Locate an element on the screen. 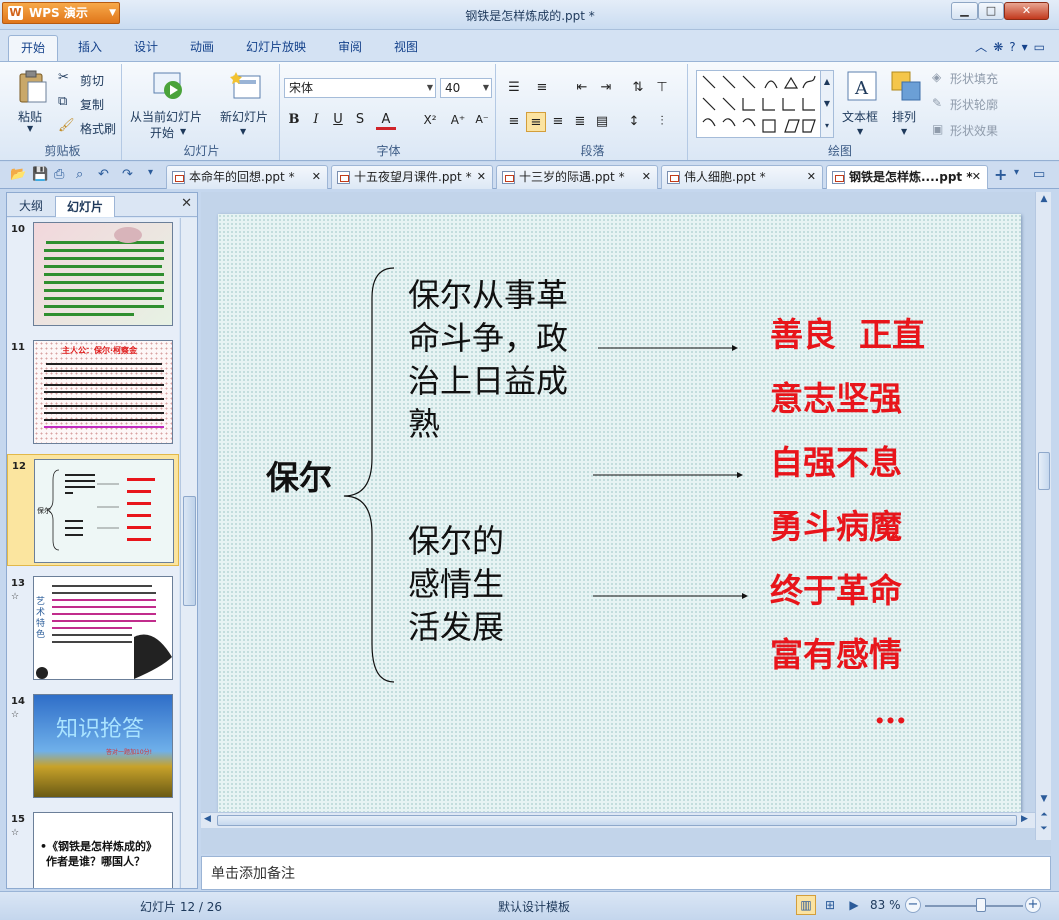 This screenshot has height=920, width=1059. font-size-select: 40 ▼ is located at coordinates (466, 88).